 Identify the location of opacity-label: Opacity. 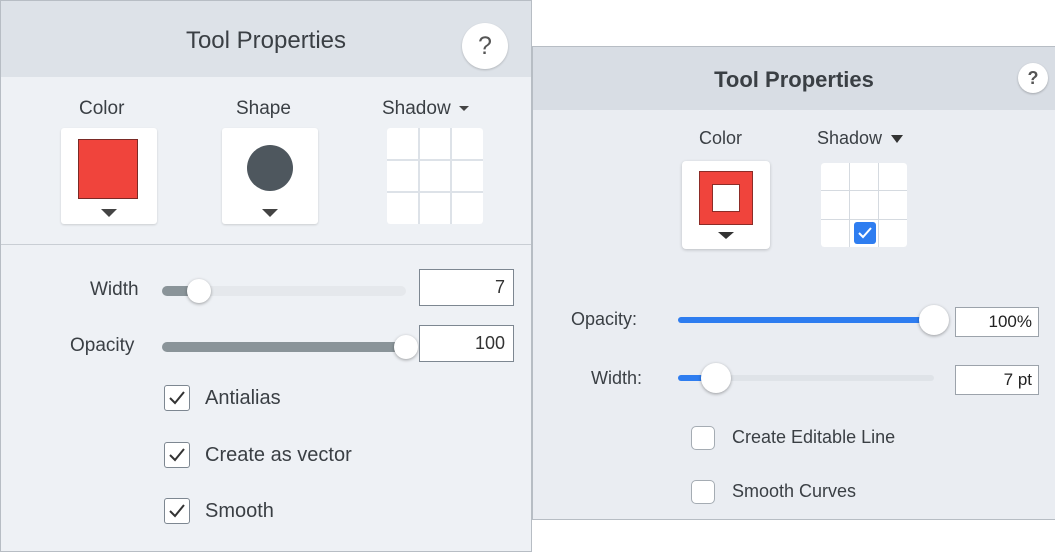
(102, 345).